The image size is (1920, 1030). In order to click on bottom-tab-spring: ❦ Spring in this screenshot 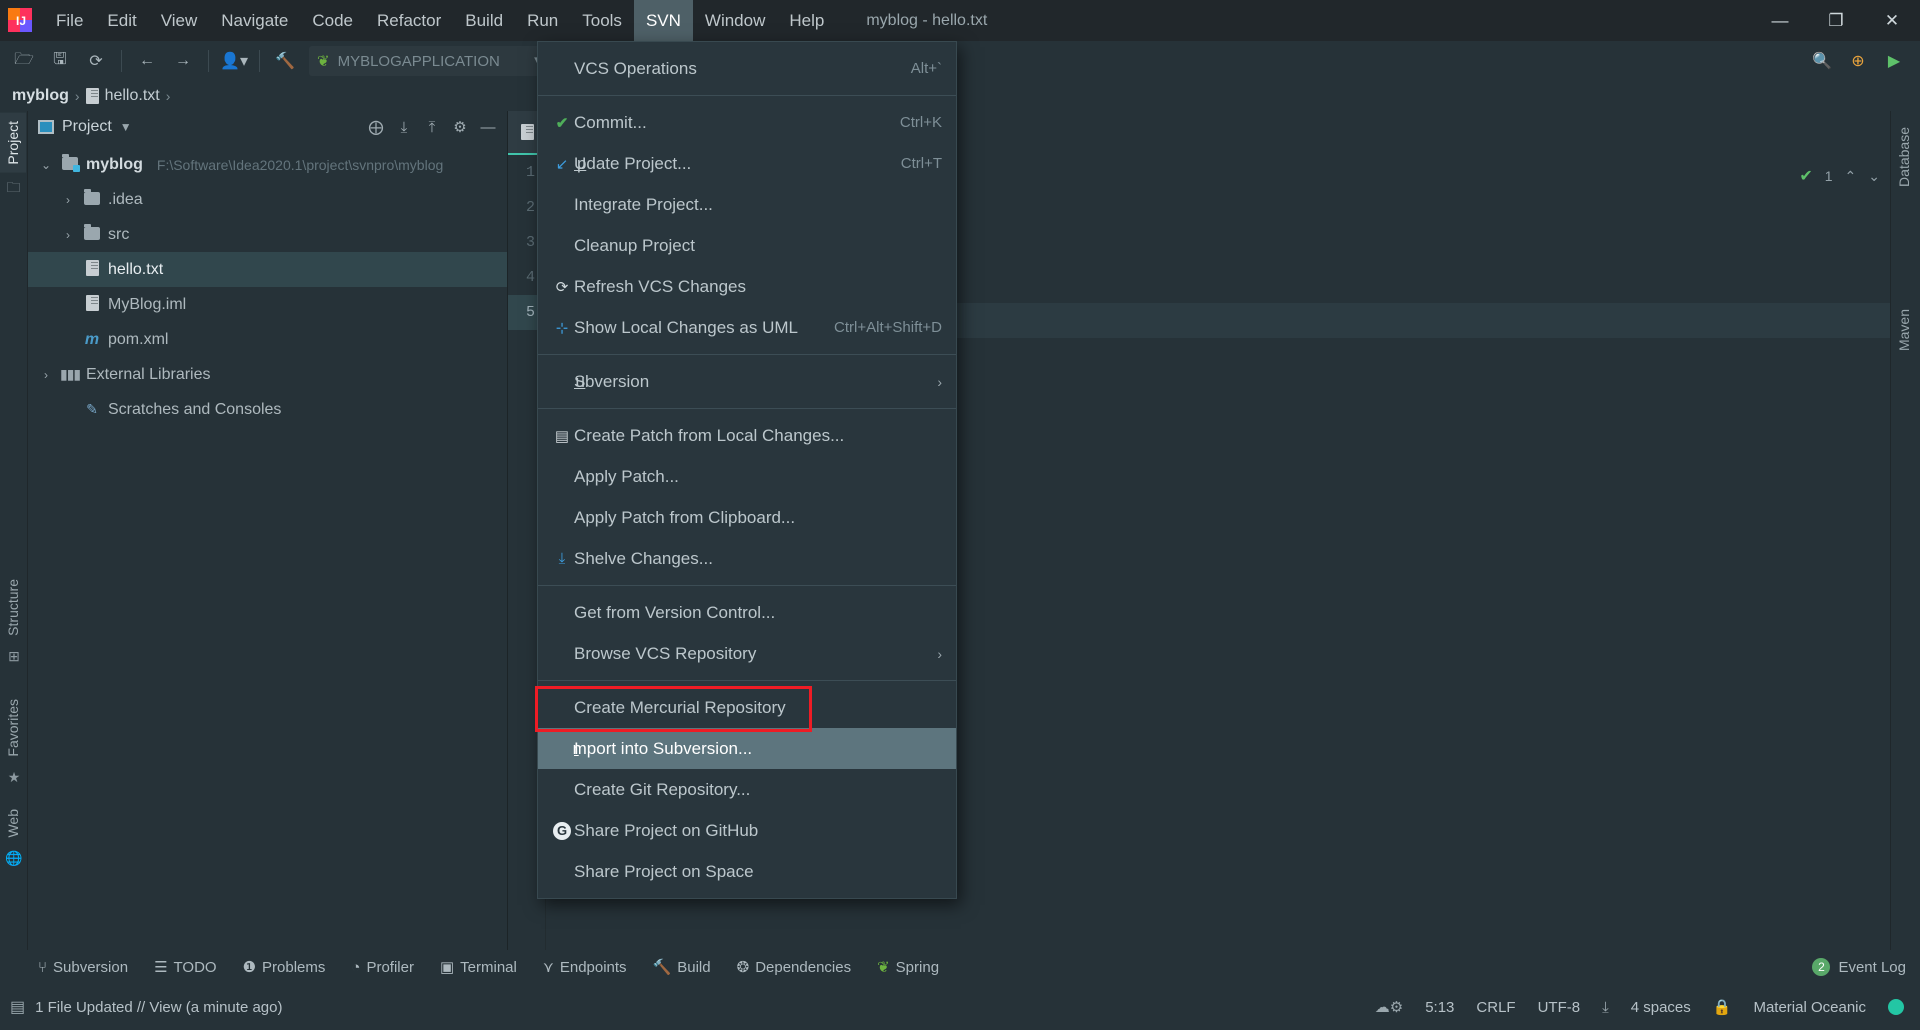, I will do `click(908, 967)`.